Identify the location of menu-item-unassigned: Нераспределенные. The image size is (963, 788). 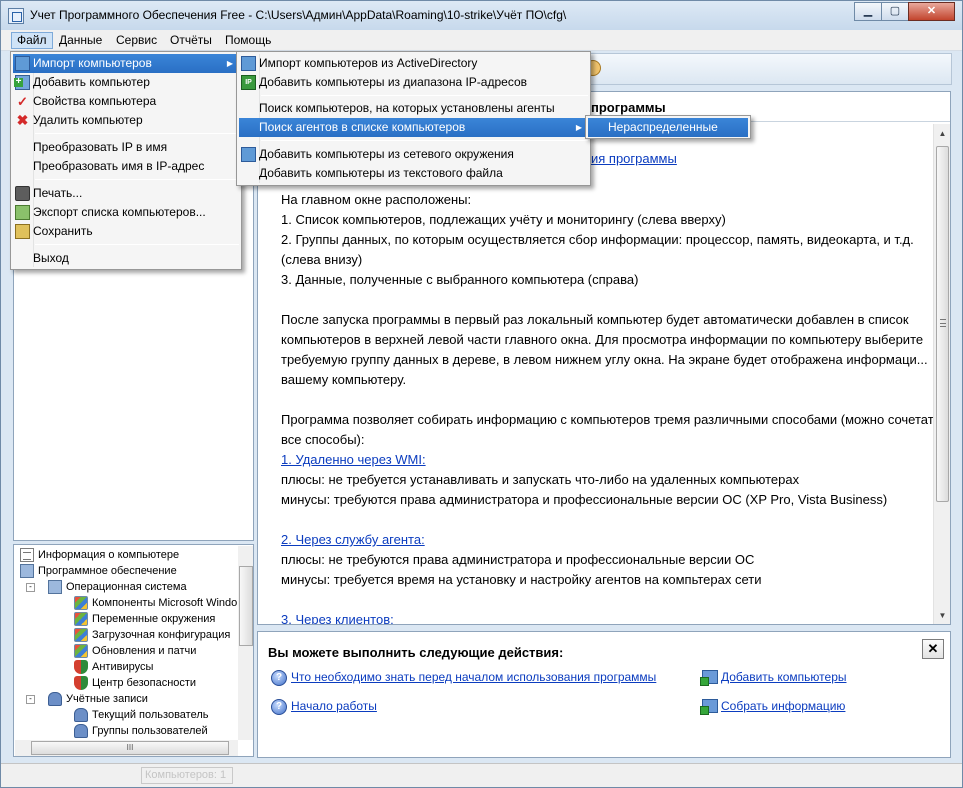
(668, 127).